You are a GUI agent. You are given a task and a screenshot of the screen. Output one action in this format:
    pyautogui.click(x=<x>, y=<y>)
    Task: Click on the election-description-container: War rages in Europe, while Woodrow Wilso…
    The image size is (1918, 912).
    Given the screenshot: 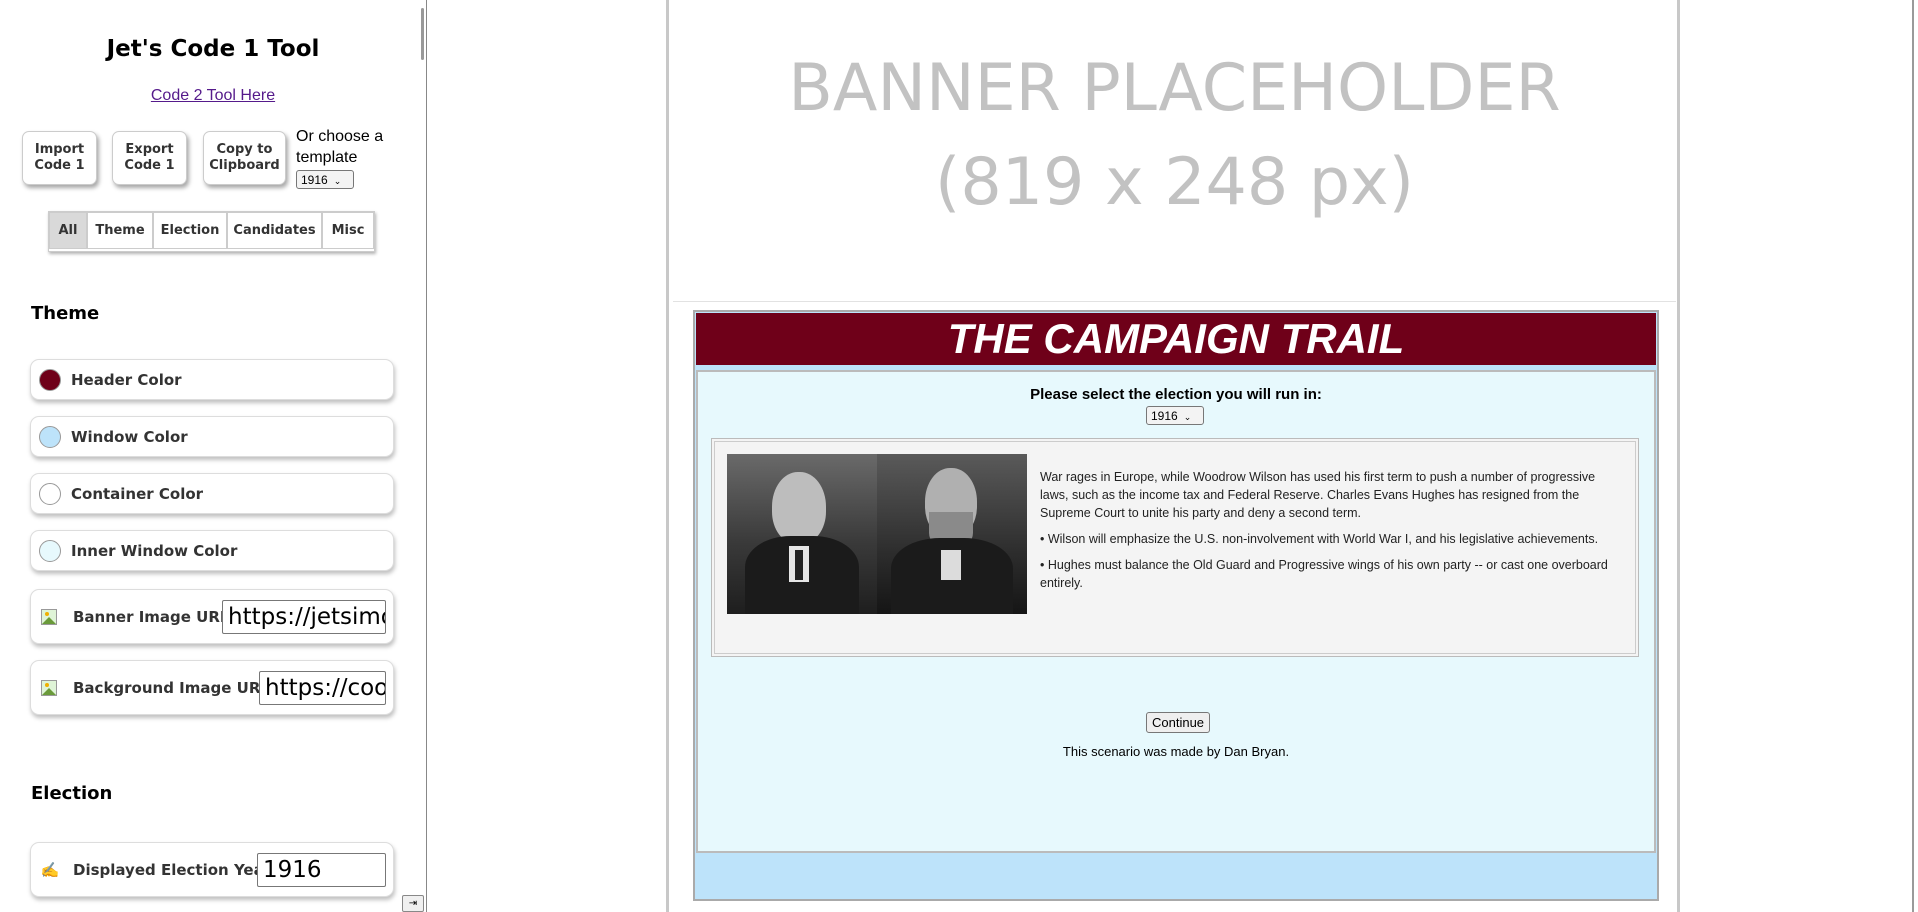 What is the action you would take?
    pyautogui.click(x=1175, y=547)
    